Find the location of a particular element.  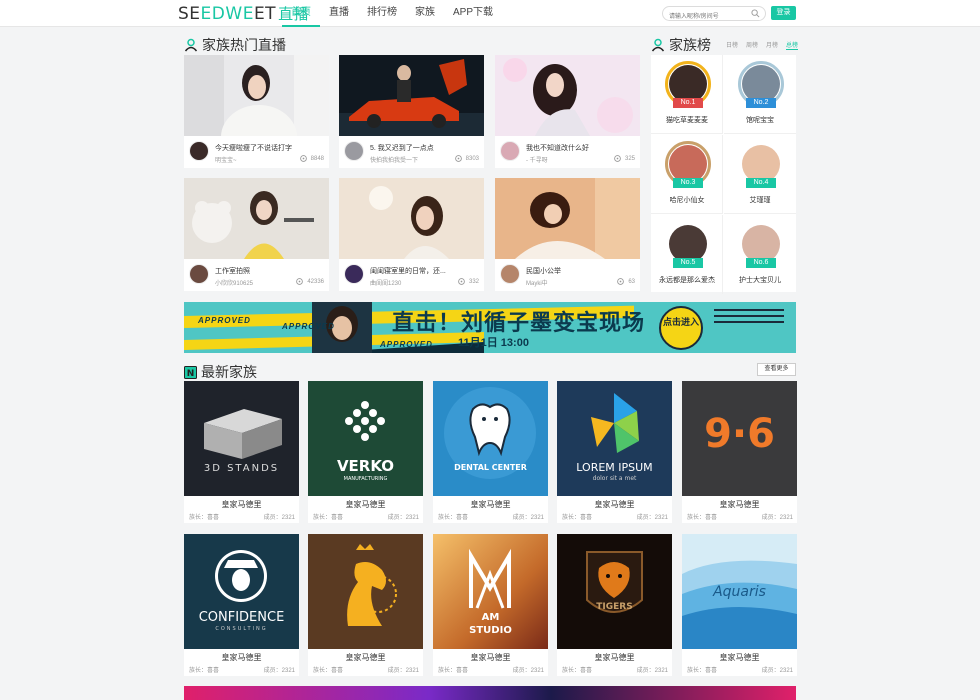

search-box is located at coordinates (714, 15).